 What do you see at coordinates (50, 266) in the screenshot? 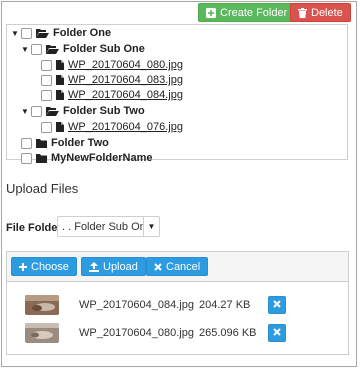
I see `choose-label: Choose` at bounding box center [50, 266].